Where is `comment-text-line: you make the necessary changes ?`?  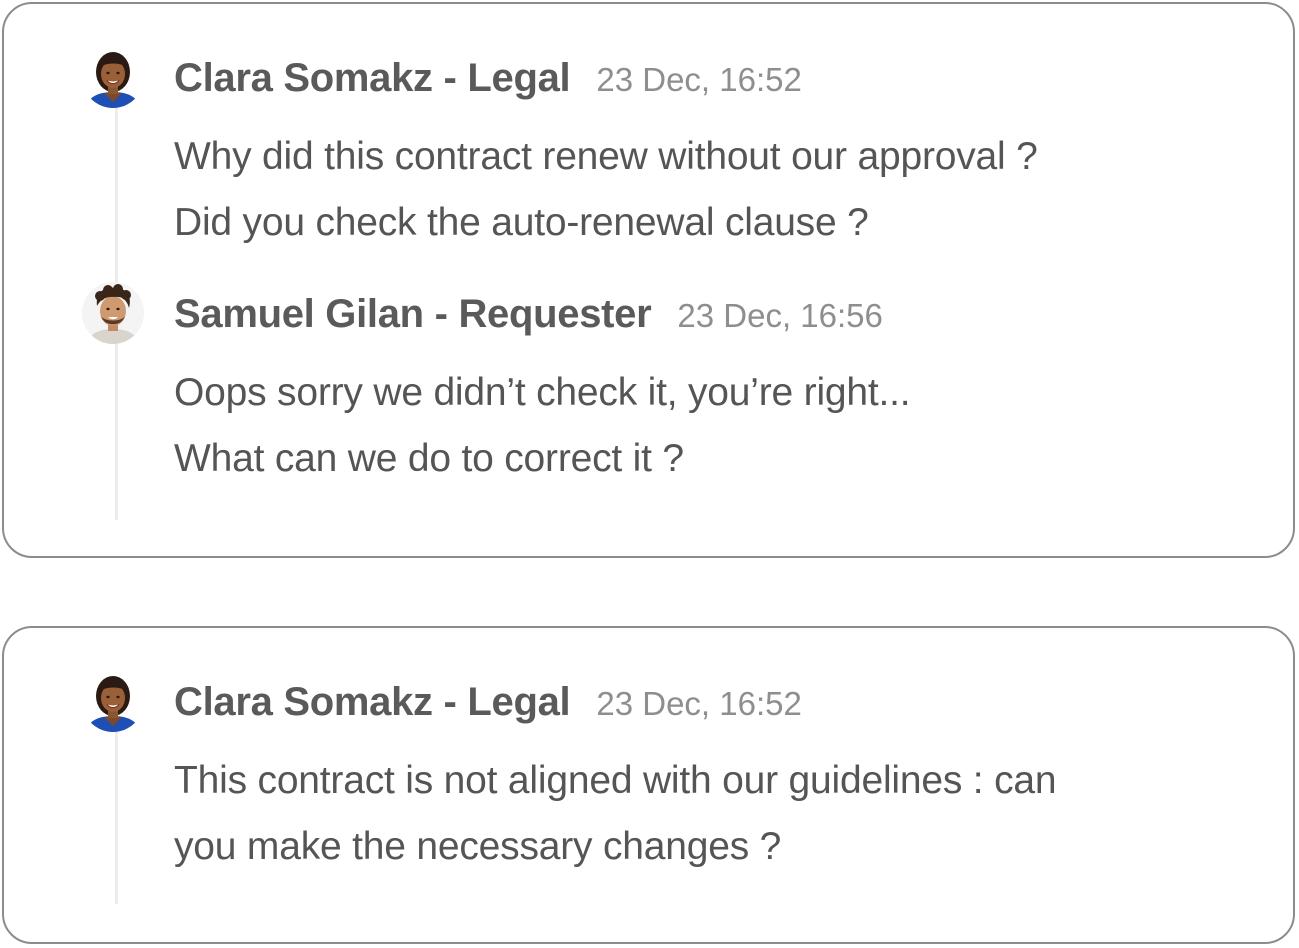
comment-text-line: you make the necessary changes ? is located at coordinates (478, 846).